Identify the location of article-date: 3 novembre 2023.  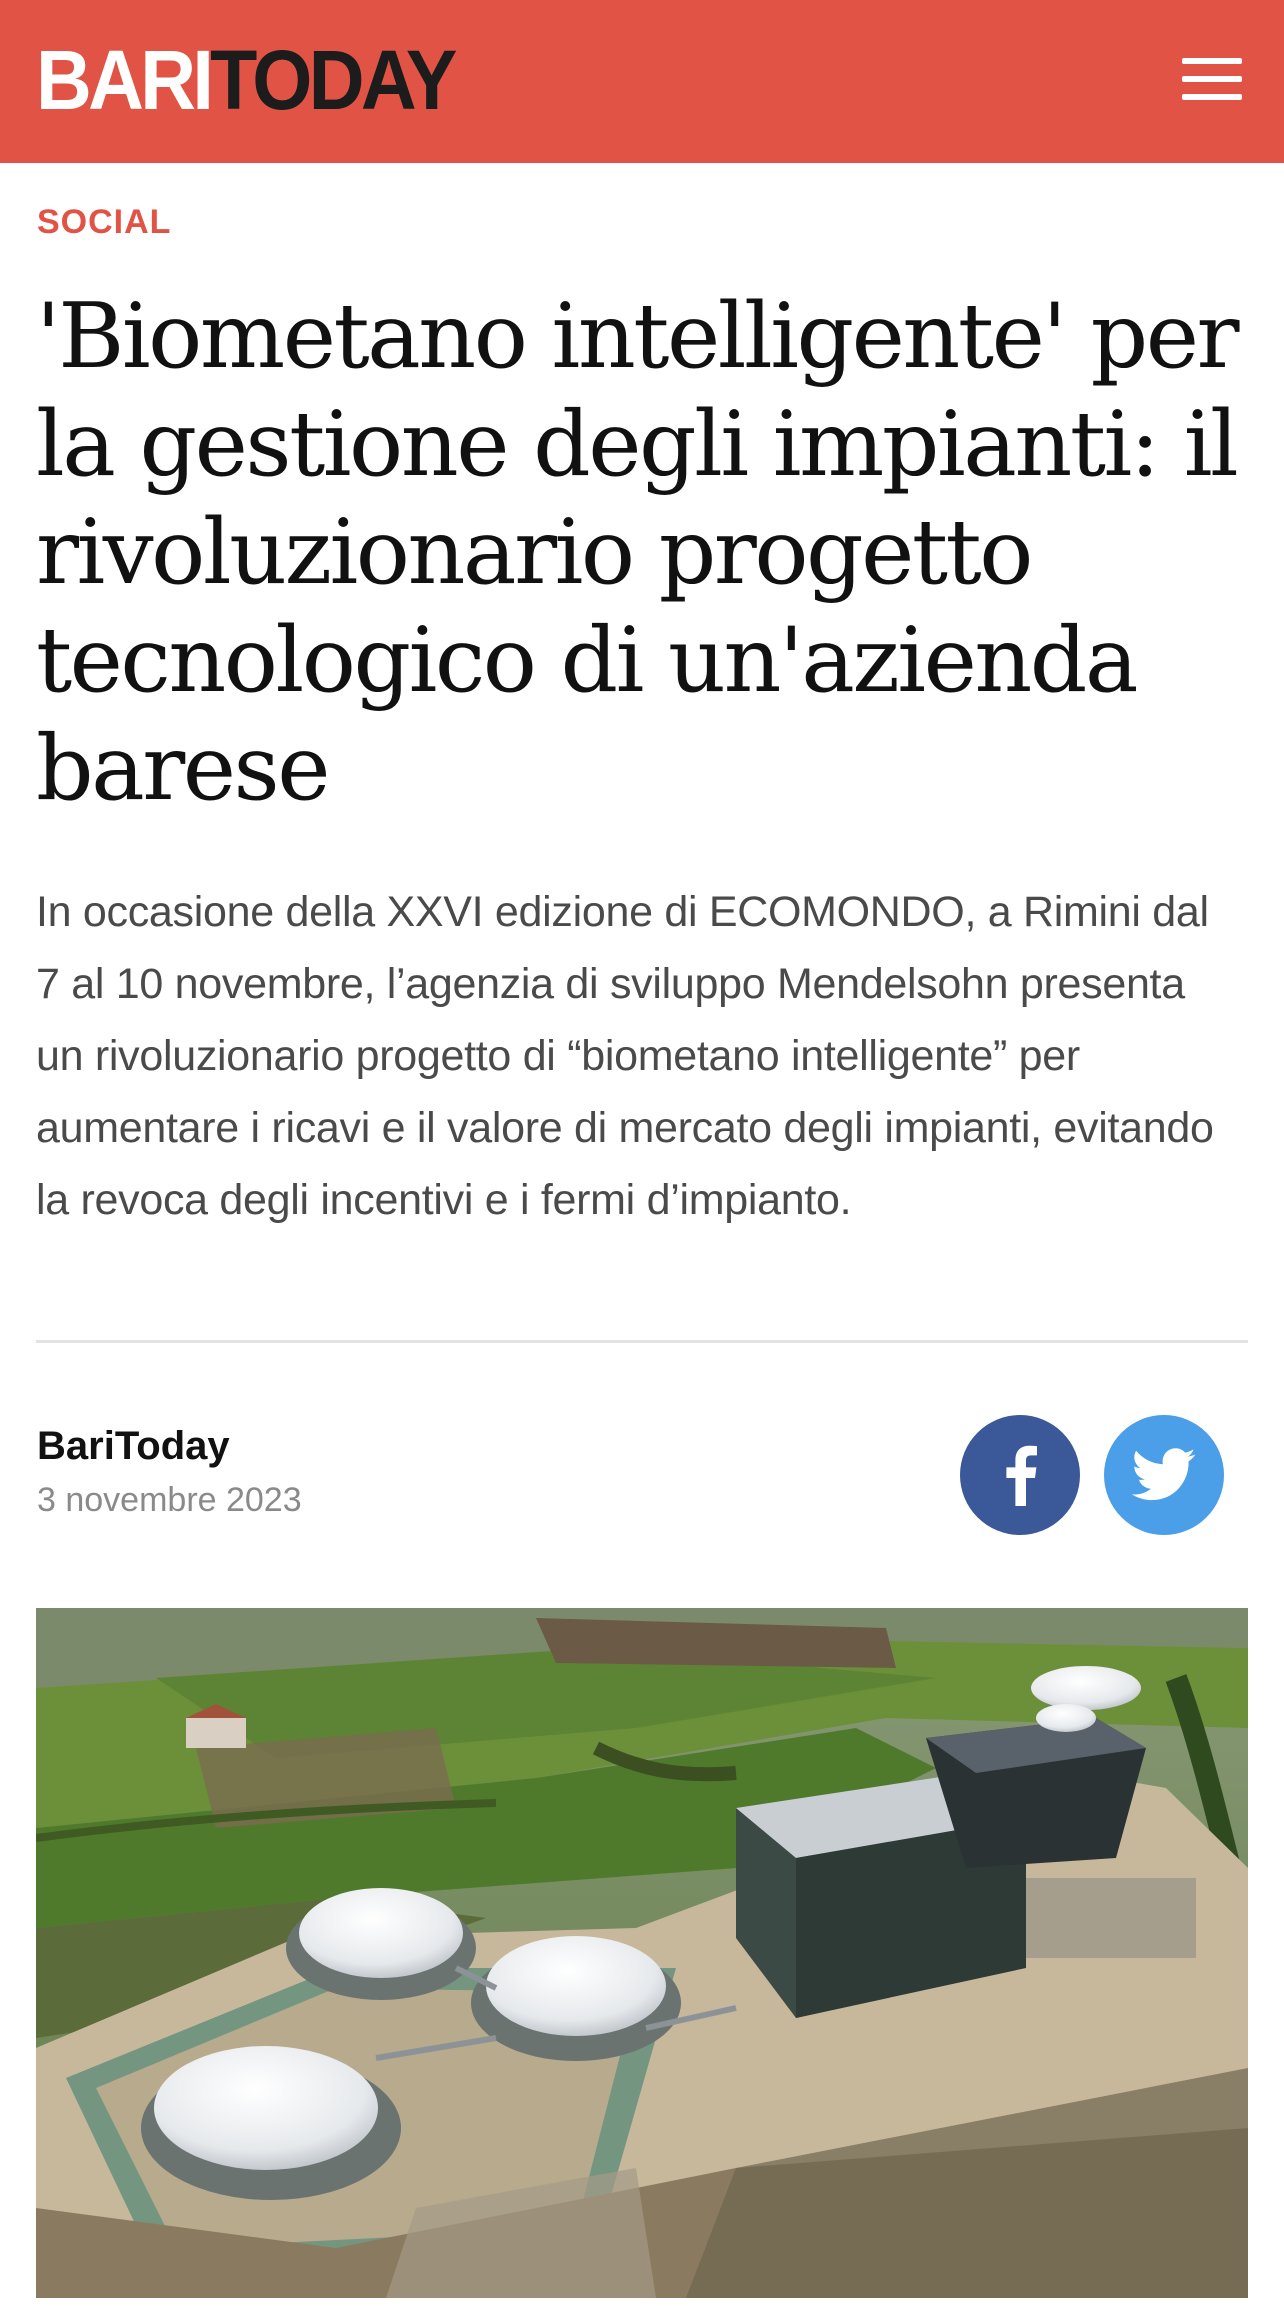
(169, 1500).